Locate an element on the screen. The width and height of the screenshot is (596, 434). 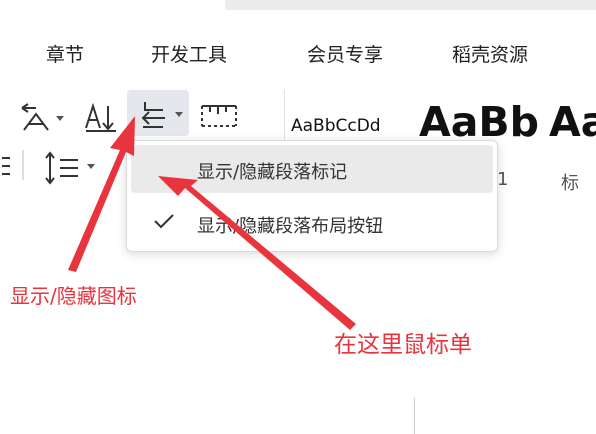
ruler-button is located at coordinates (219, 116).